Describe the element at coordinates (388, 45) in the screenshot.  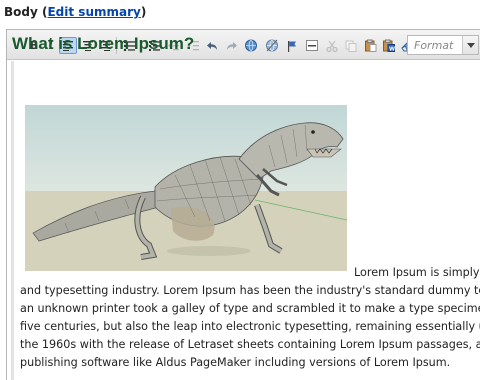
I see `paste-word-icon: W` at that location.